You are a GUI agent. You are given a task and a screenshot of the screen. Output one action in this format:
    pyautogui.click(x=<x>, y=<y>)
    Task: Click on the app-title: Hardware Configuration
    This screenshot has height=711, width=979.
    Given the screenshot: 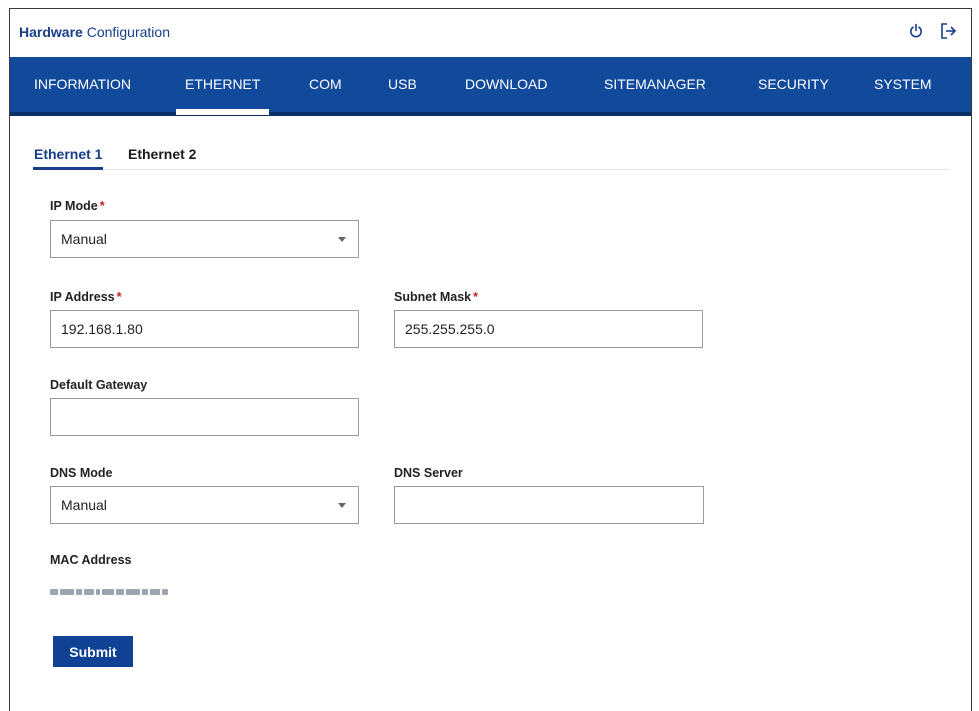 What is the action you would take?
    pyautogui.click(x=94, y=32)
    